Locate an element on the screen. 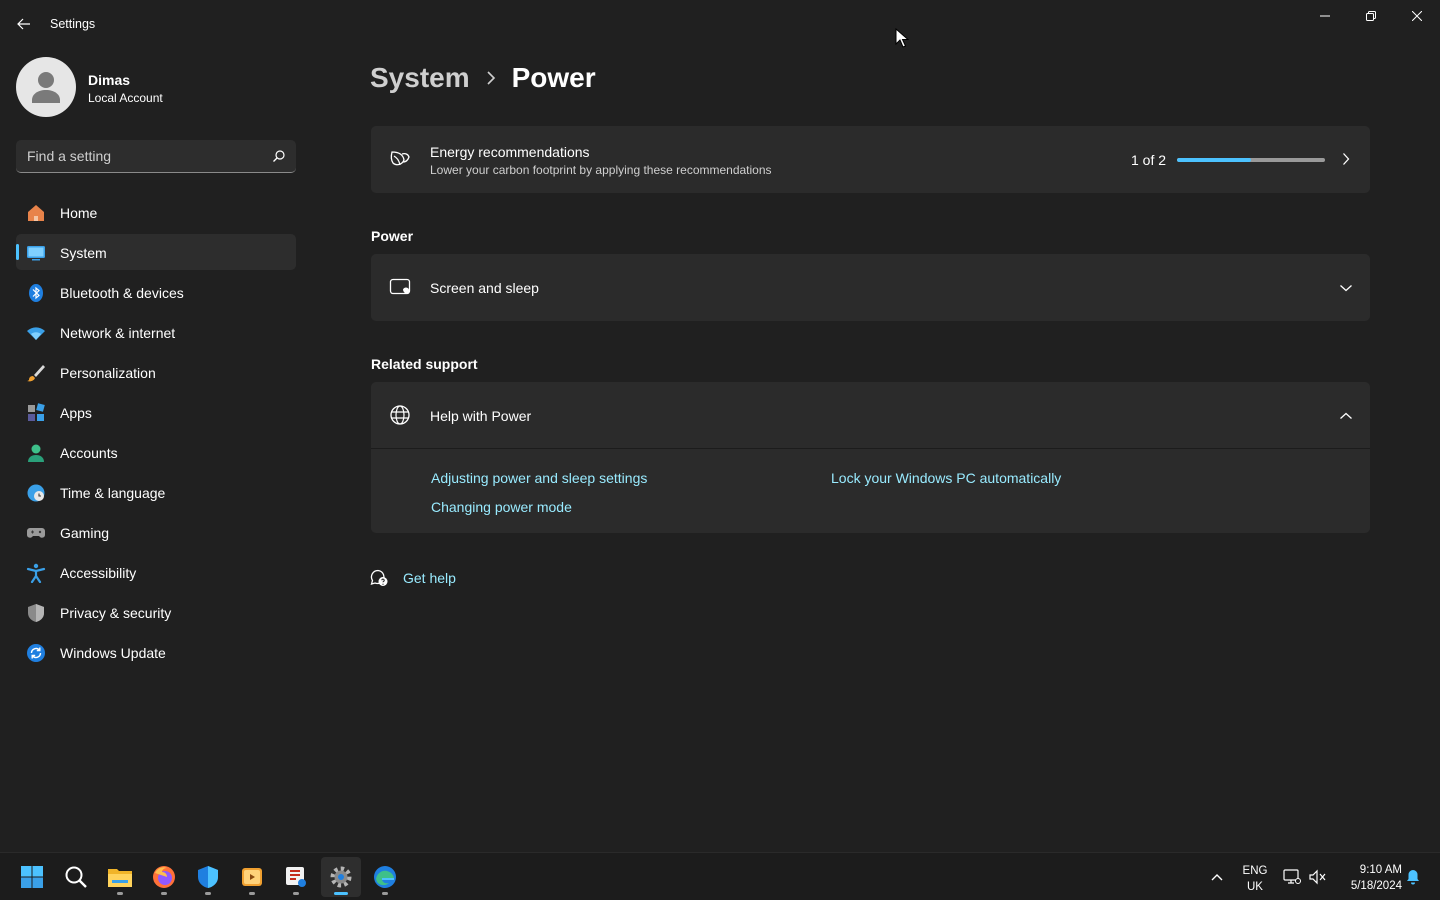 The width and height of the screenshot is (1440, 900). chevron-down-icon is located at coordinates (1346, 288).